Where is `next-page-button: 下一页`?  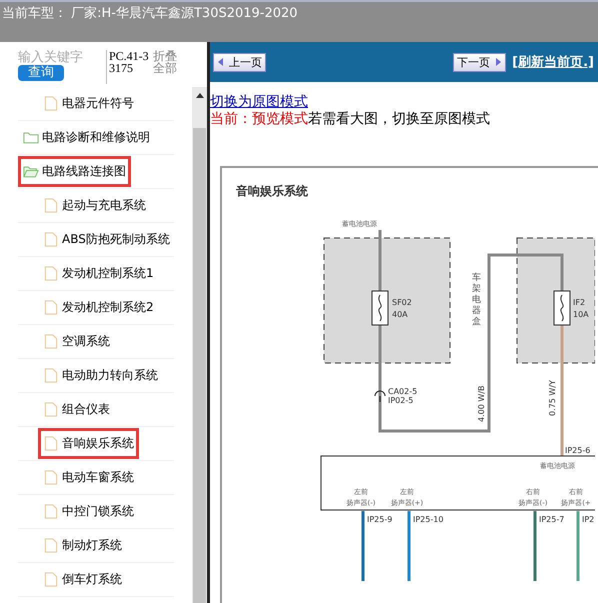 next-page-button: 下一页 is located at coordinates (479, 62).